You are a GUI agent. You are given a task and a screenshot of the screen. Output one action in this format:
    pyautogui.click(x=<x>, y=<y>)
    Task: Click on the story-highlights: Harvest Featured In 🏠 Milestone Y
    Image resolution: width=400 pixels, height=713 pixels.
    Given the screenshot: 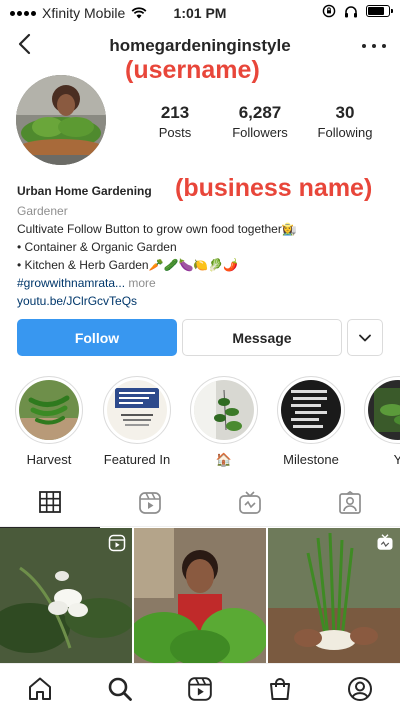 What is the action you would take?
    pyautogui.click(x=200, y=422)
    